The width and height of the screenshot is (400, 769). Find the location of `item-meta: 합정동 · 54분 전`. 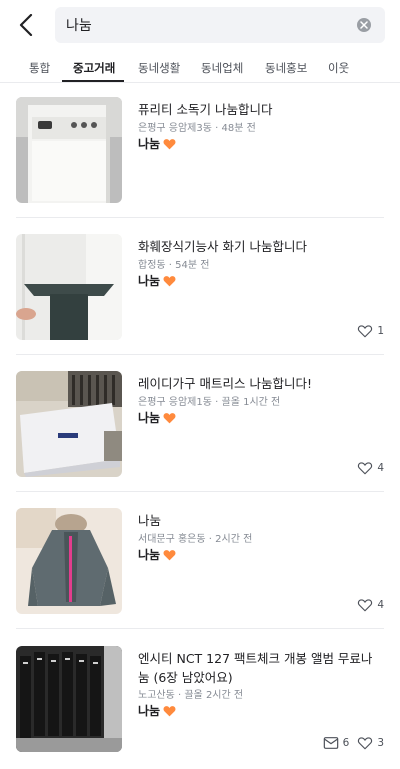

item-meta: 합정동 · 54분 전 is located at coordinates (174, 265).